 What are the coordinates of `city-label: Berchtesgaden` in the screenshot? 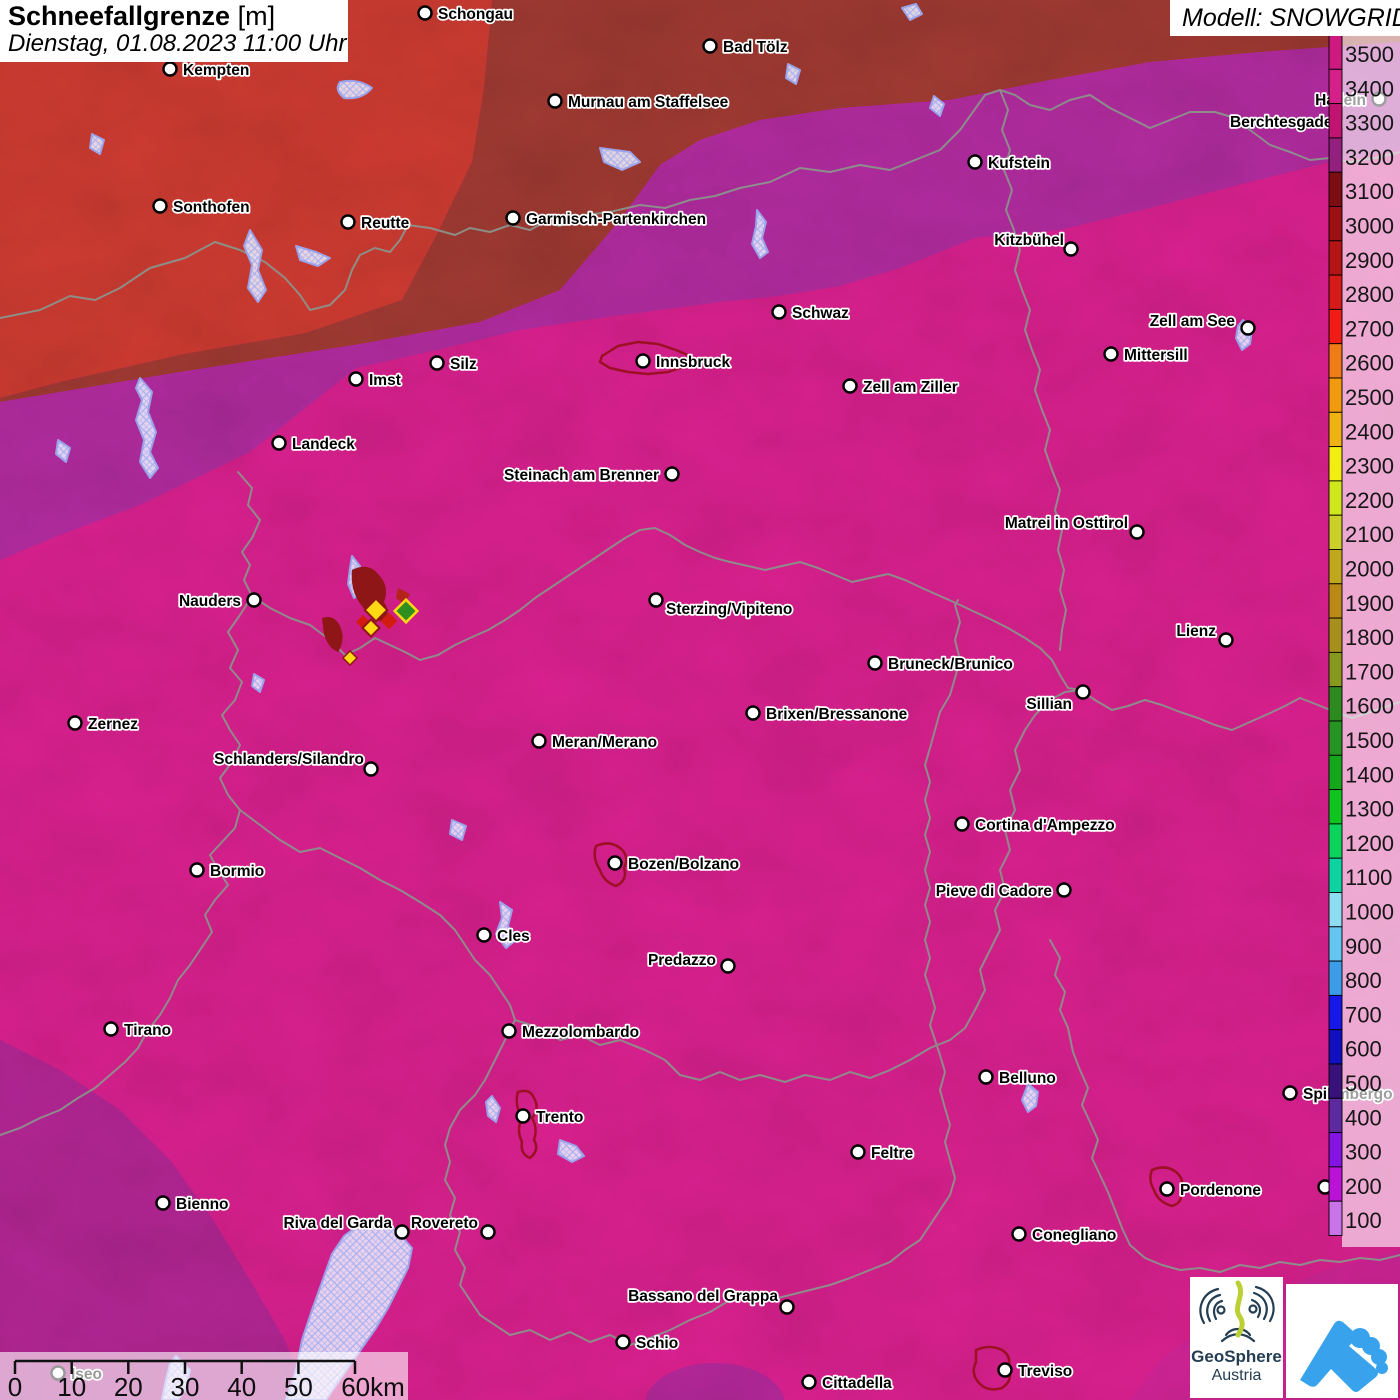 It's located at (1286, 122).